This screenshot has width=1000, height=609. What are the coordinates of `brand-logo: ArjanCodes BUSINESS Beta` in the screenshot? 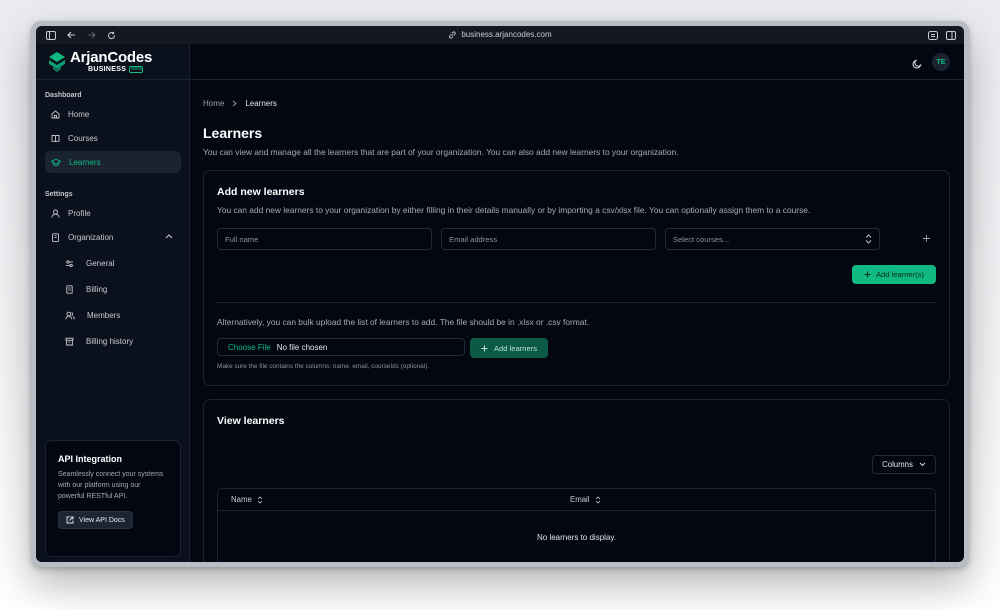 It's located at (112, 62).